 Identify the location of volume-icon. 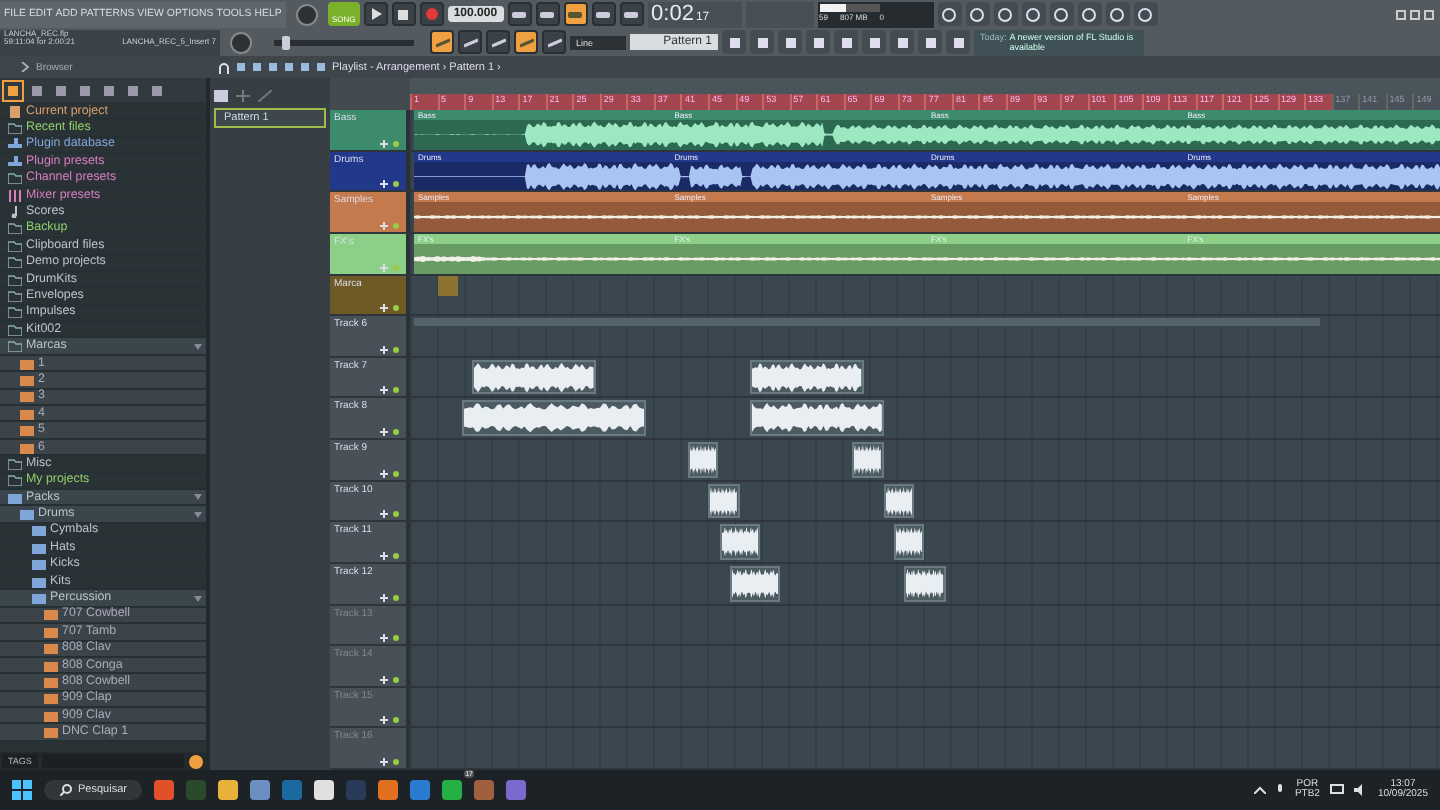
(1360, 790).